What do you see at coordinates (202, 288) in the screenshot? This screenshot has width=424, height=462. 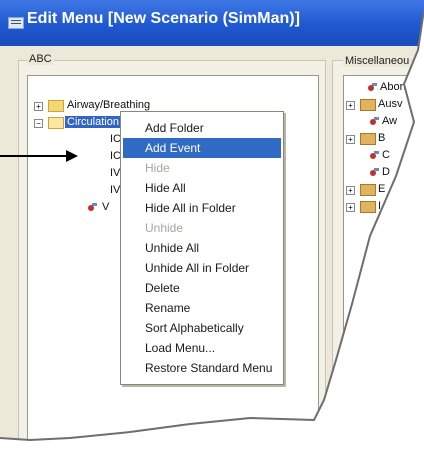 I see `menu-item-delete: Delete` at bounding box center [202, 288].